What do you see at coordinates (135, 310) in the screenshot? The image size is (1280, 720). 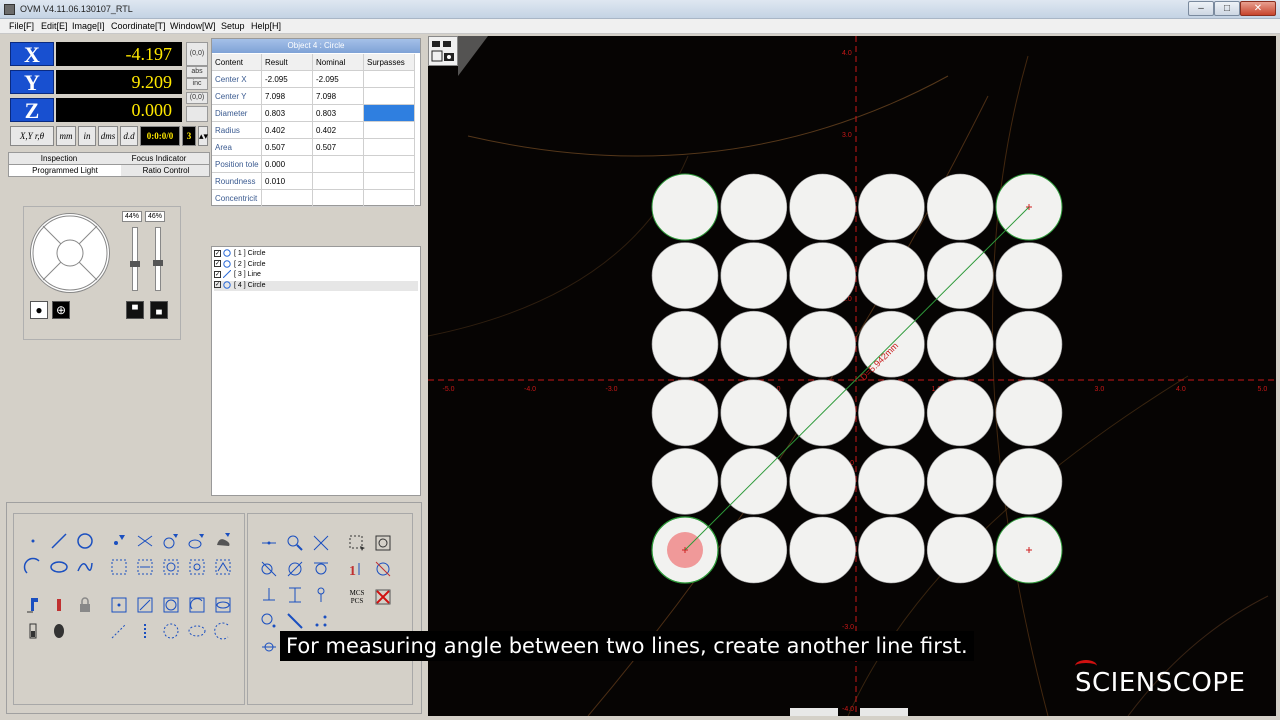 I see `light-off-button: ▀` at bounding box center [135, 310].